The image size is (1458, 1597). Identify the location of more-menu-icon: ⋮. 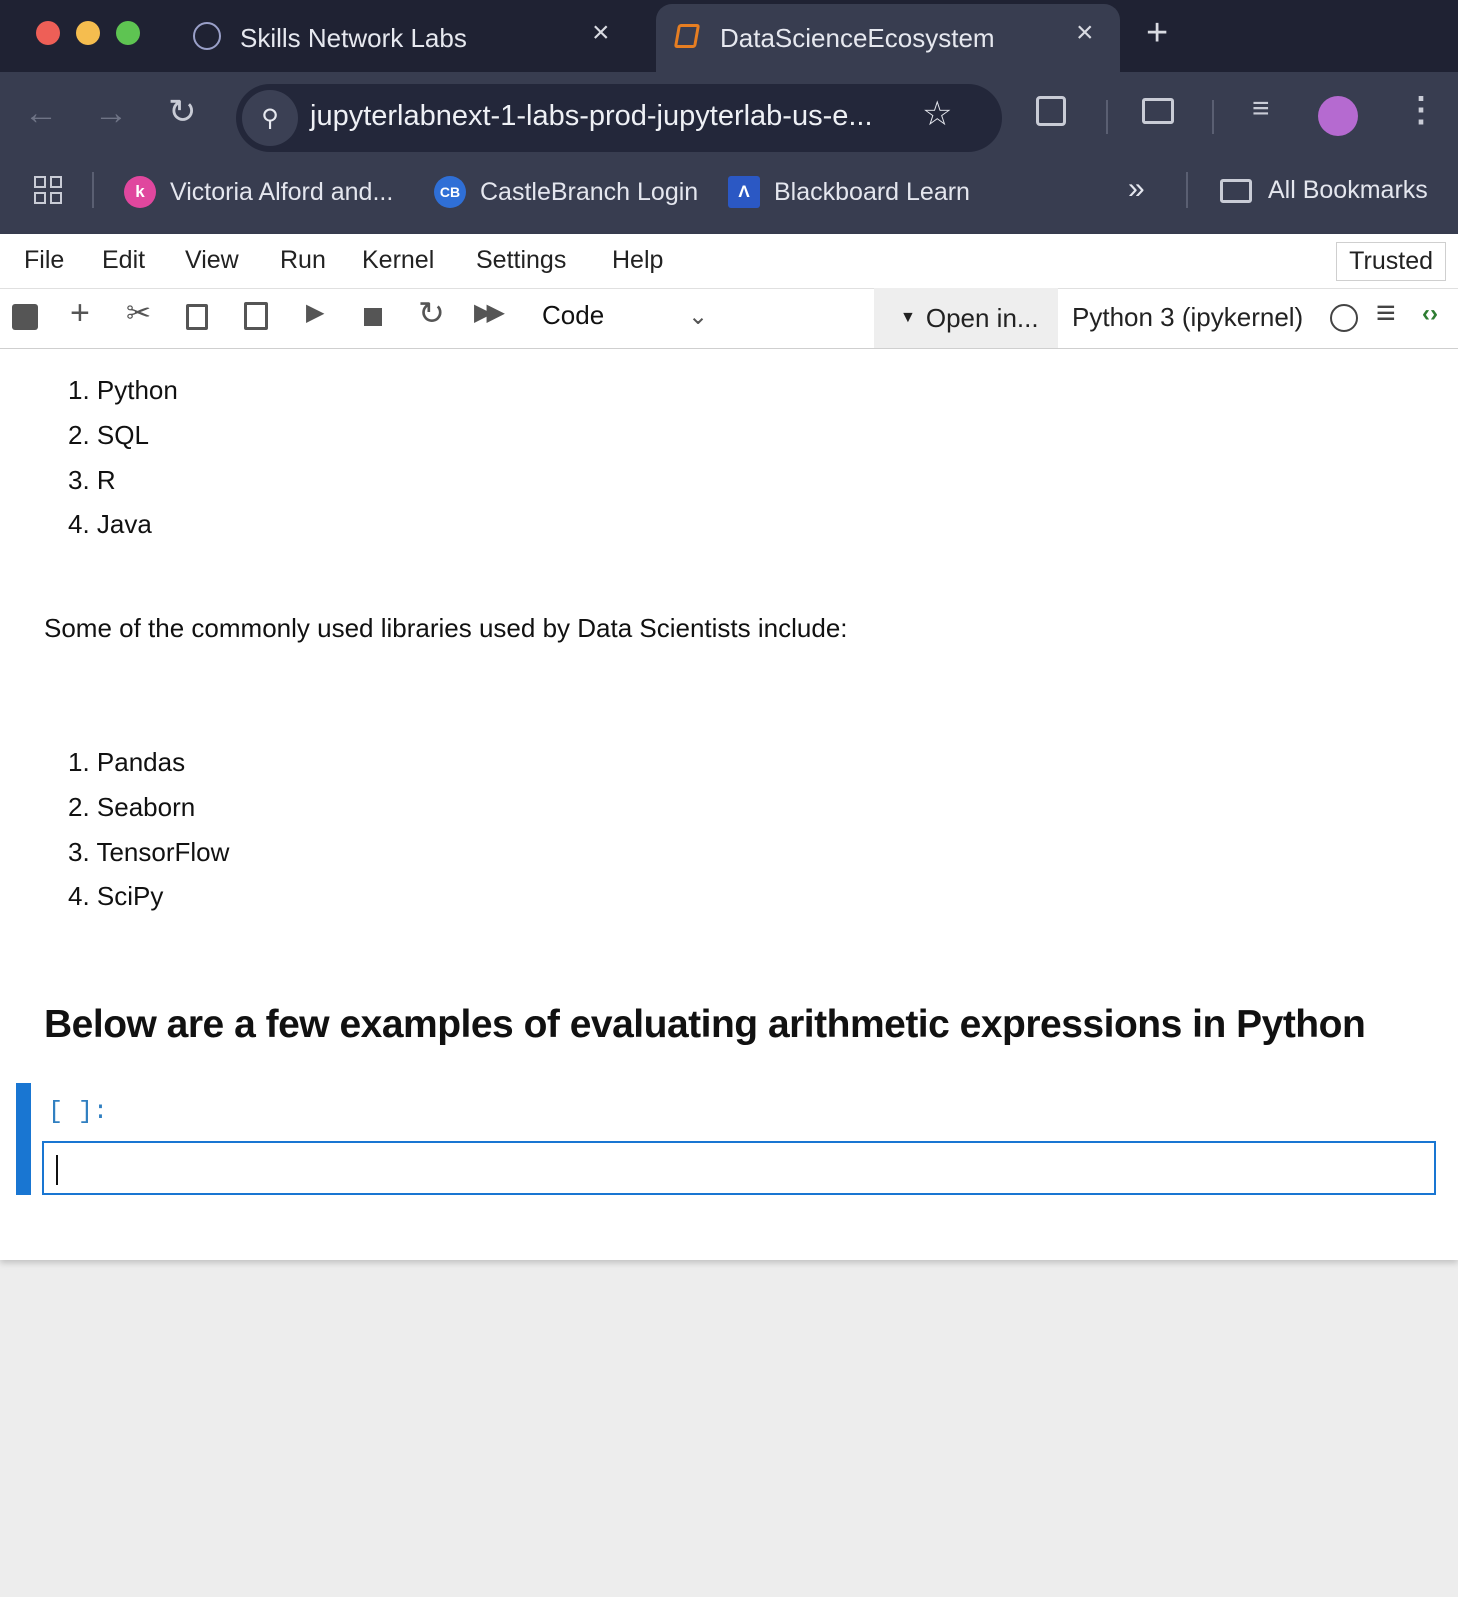
(1421, 110).